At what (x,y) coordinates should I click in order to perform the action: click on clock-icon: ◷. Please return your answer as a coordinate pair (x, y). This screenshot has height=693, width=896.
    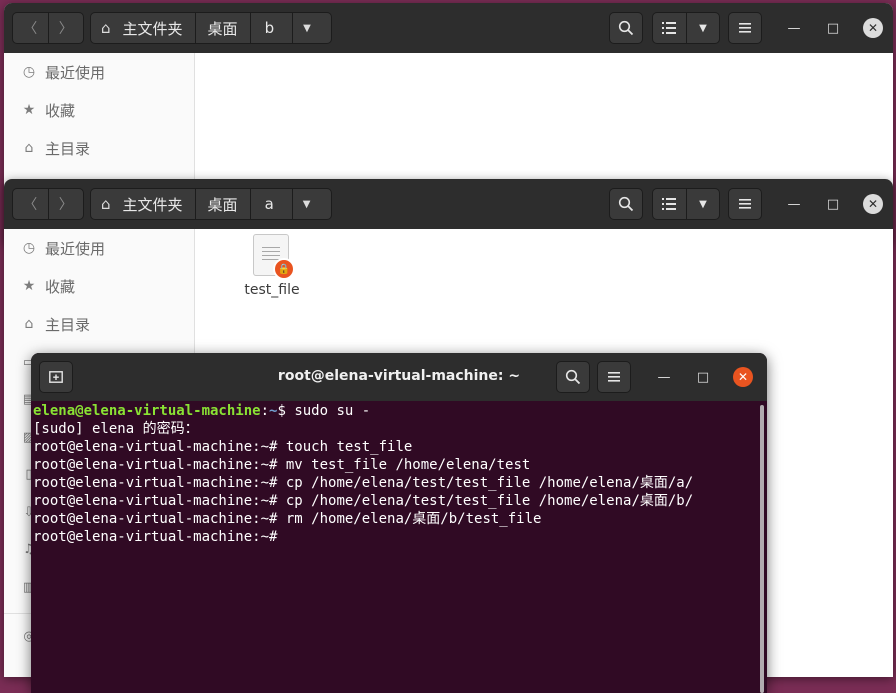
    Looking at the image, I should click on (29, 72).